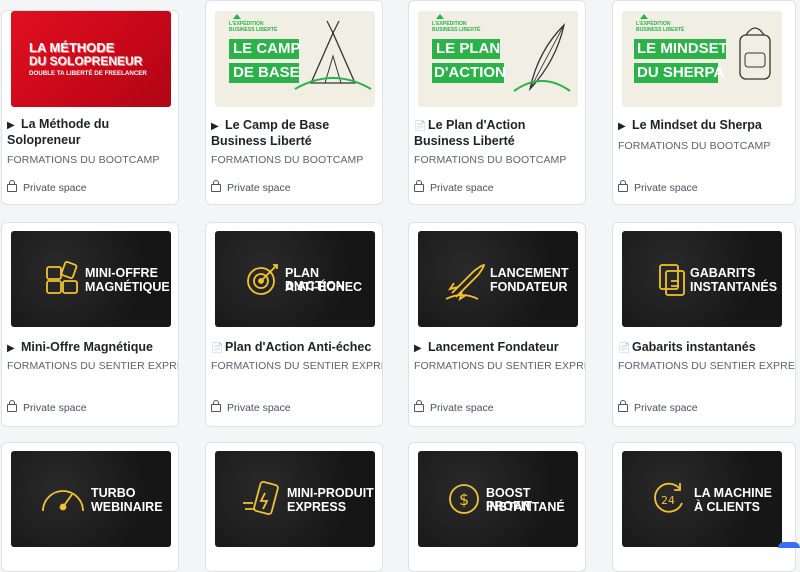 The image size is (800, 572). I want to click on thumb-line1: MINI-OFFRE, so click(121, 273).